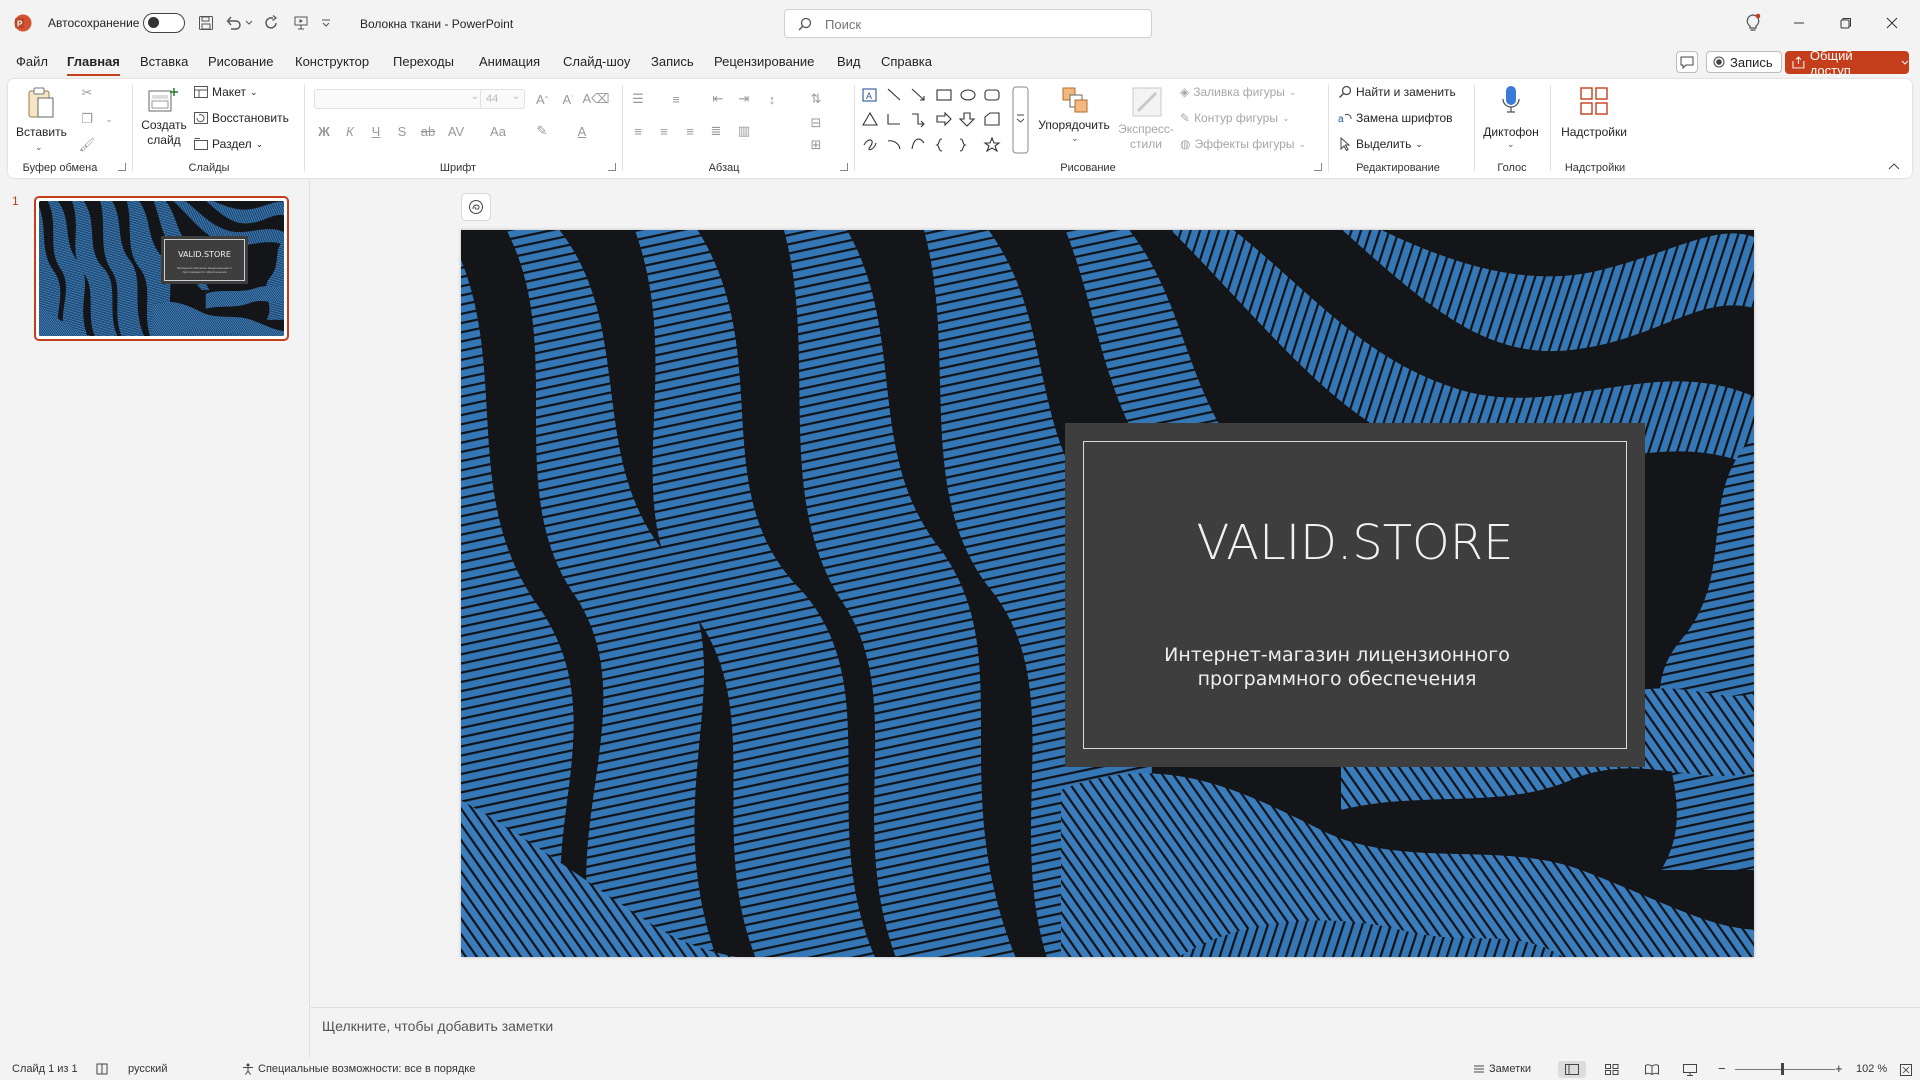 This screenshot has width=1920, height=1080. Describe the element at coordinates (676, 99) in the screenshot. I see `numbering-icon: ≡` at that location.